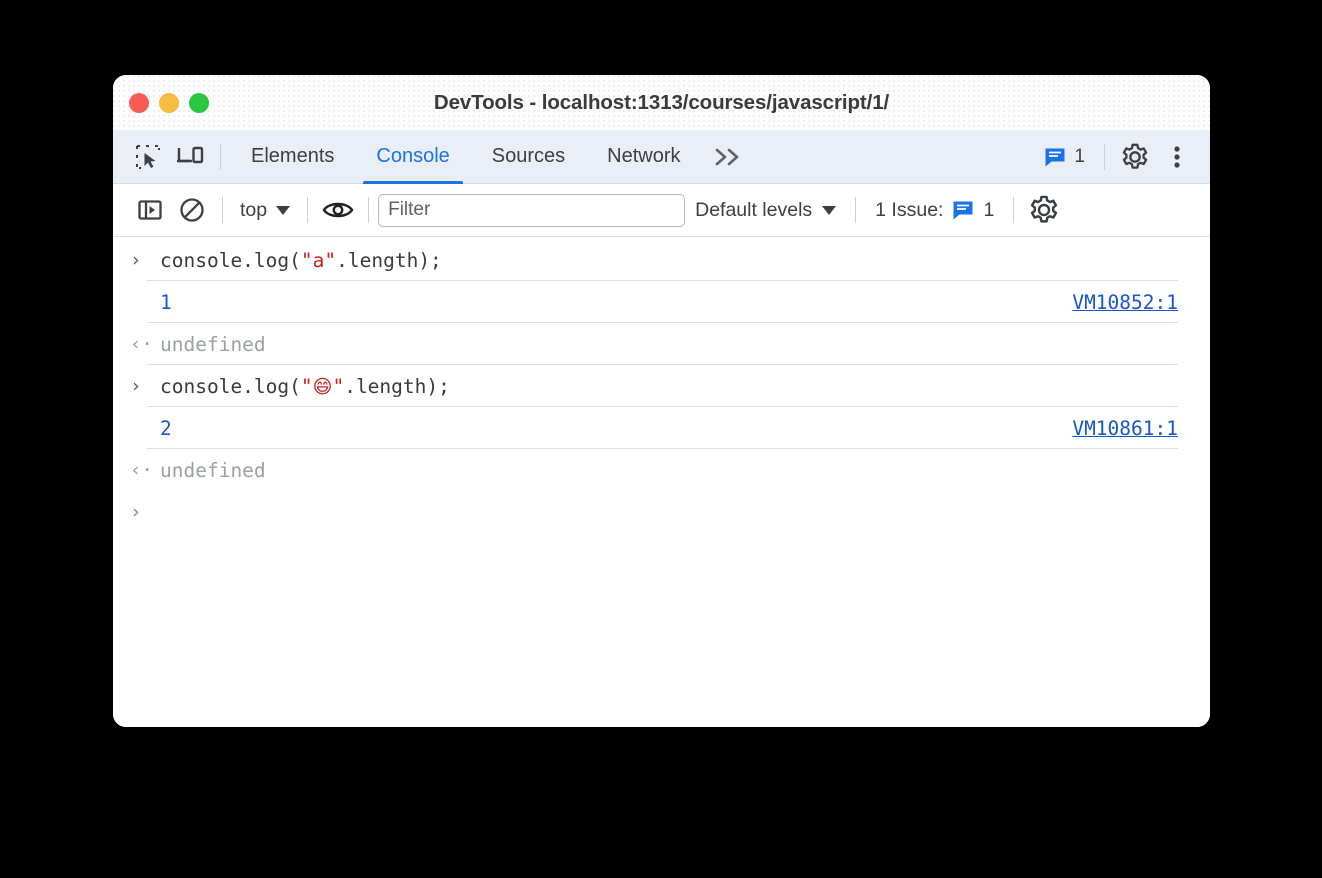 The image size is (1322, 878). Describe the element at coordinates (1125, 302) in the screenshot. I see `source-link: VM10852:1` at that location.